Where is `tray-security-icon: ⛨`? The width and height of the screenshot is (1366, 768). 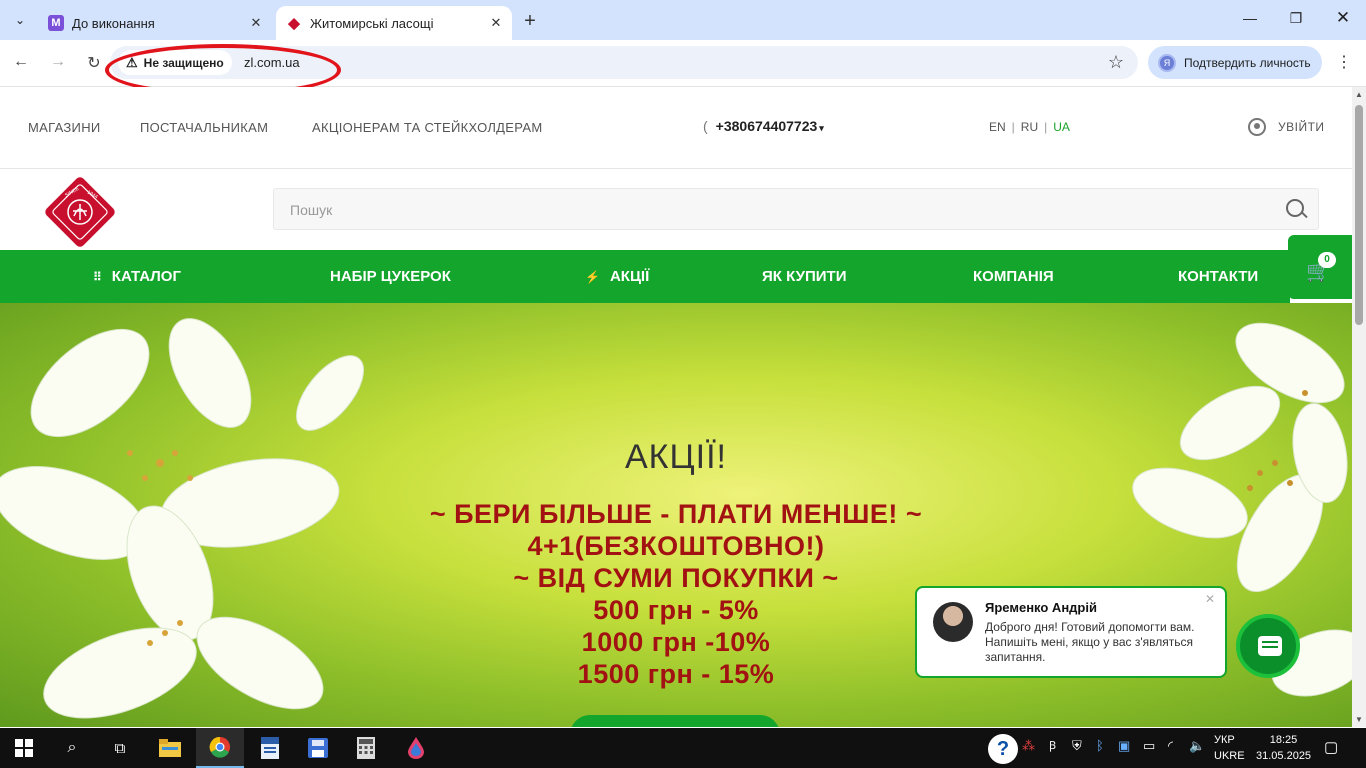 tray-security-icon: ⛨ is located at coordinates (1077, 746).